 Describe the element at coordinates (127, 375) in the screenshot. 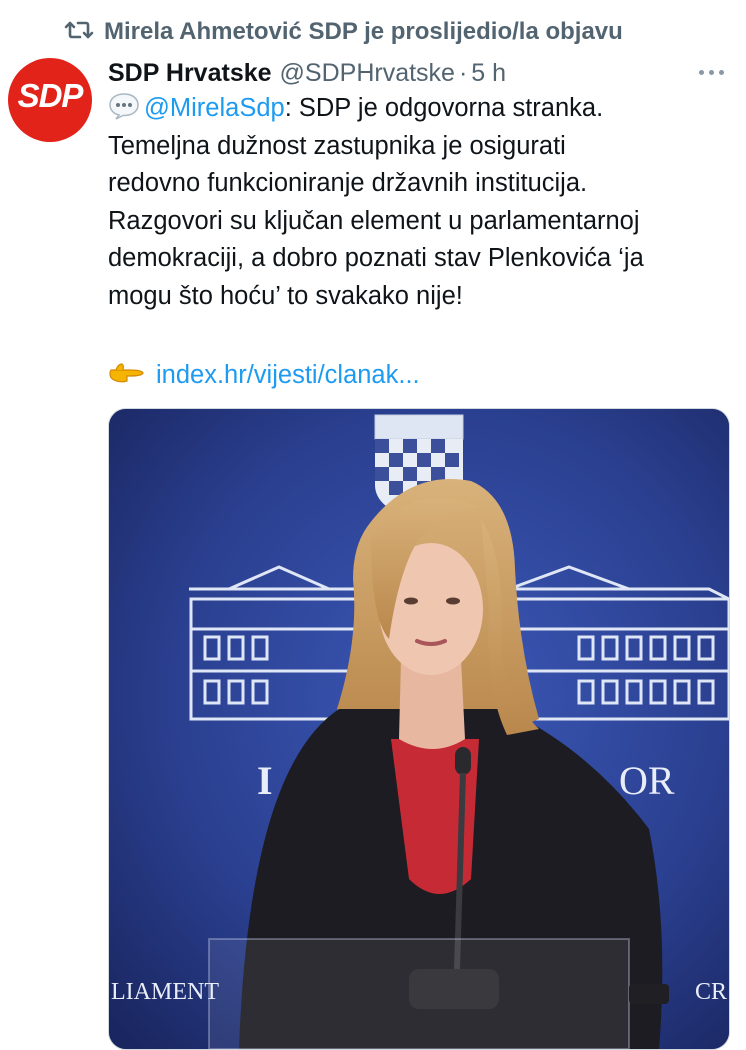

I see `pointing-hand-icon` at that location.